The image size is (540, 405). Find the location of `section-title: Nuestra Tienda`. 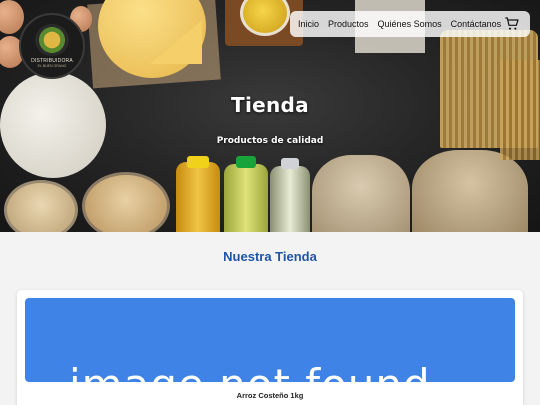

section-title: Nuestra Tienda is located at coordinates (270, 256).